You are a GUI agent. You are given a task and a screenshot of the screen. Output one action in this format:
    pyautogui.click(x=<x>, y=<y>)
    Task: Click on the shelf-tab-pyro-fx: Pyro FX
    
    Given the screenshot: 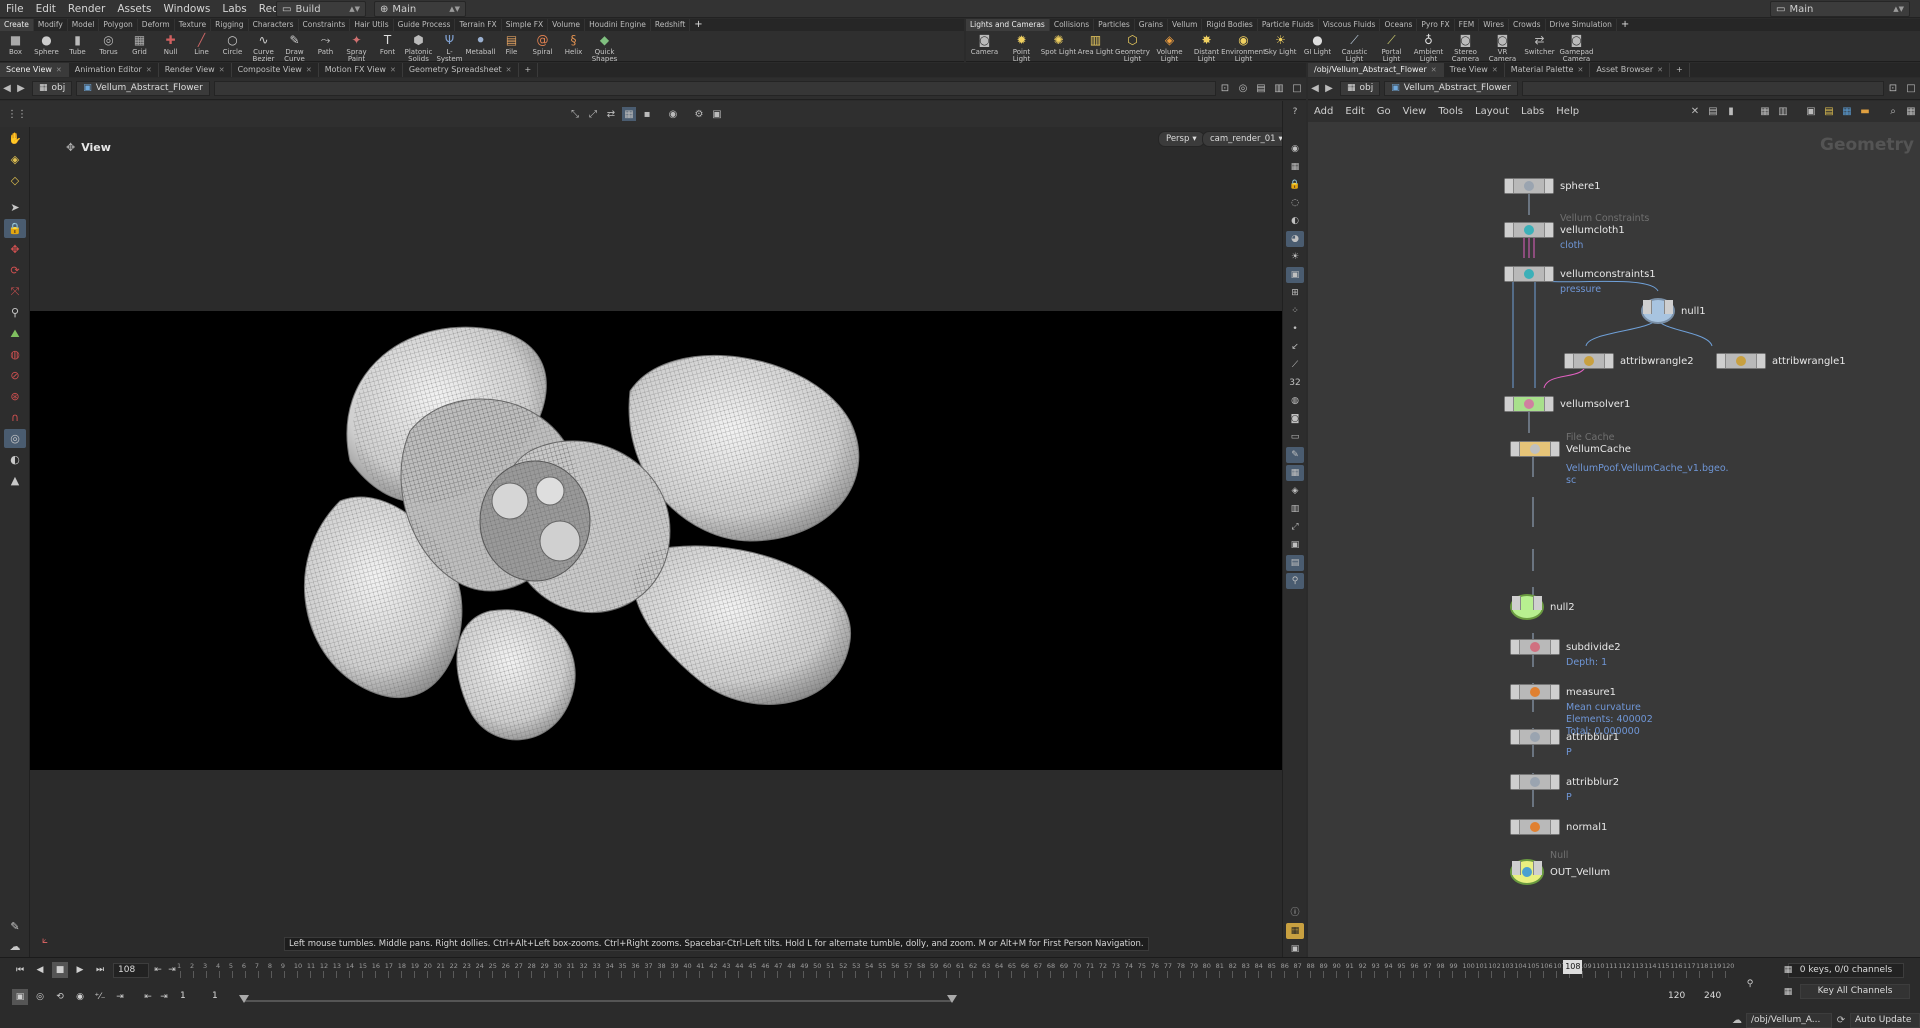 What is the action you would take?
    pyautogui.click(x=1436, y=25)
    